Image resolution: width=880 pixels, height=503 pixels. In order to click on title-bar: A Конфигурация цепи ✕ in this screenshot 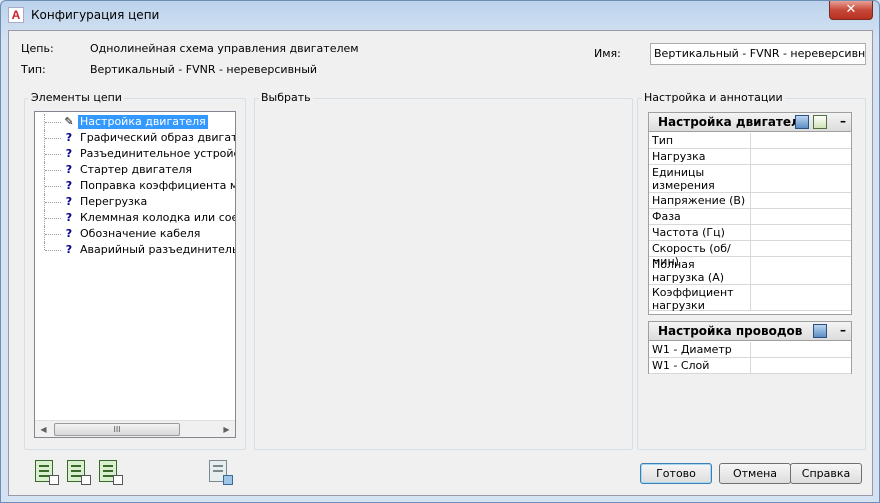, I will do `click(440, 15)`.